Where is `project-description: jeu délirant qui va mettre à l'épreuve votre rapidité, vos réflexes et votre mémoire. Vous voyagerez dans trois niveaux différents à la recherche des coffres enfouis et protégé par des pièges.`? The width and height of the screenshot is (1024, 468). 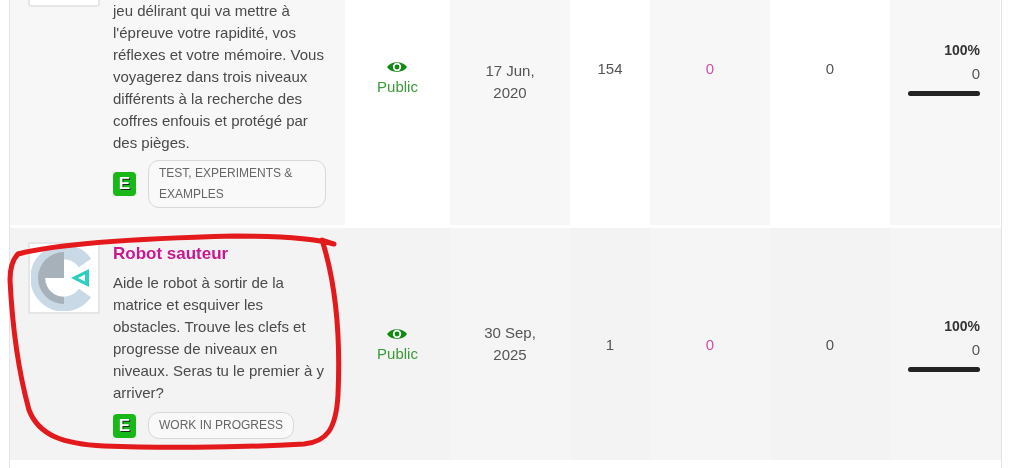 project-description: jeu délirant qui va mettre à l'épreuve votre rapidité, vos réflexes et votre mémoire. Vous voyagerez dans trois niveaux différents à la recherche des coffres enfouis et protégé par des pièges. is located at coordinates (219, 77).